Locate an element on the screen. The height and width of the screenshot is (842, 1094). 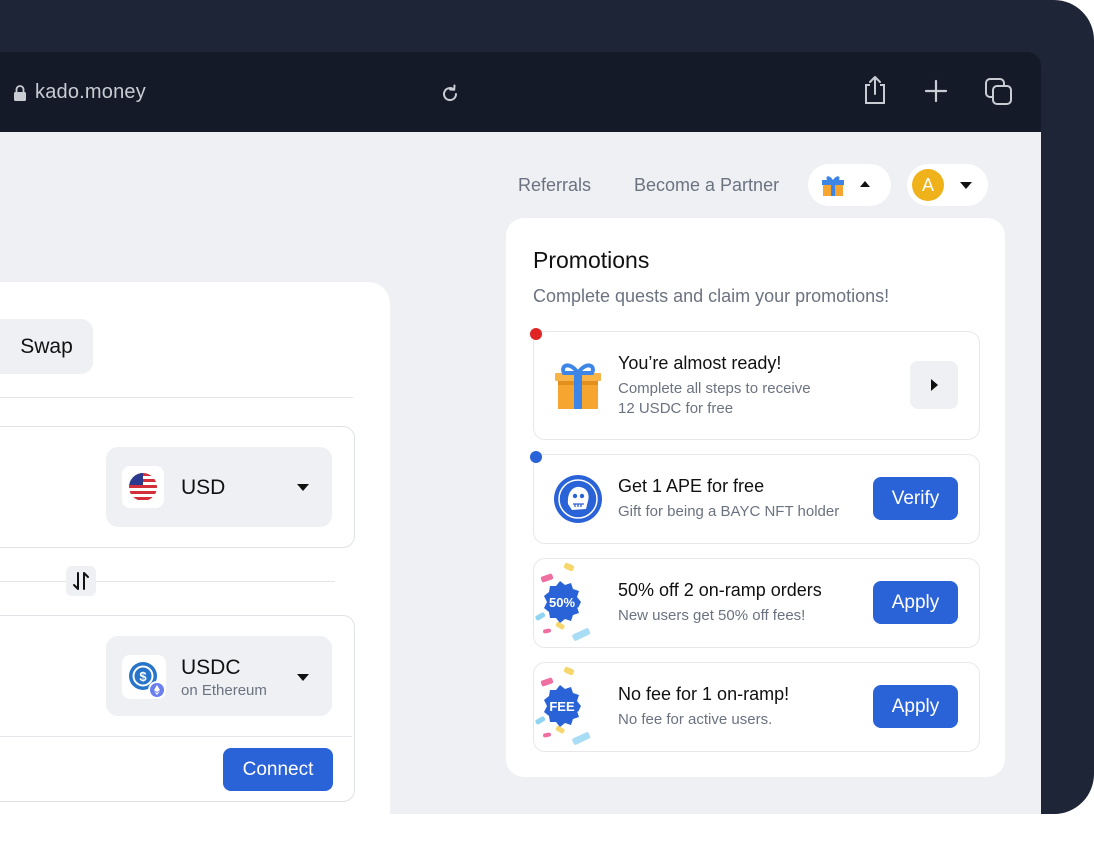
to-currency-label: USDC is located at coordinates (211, 667).